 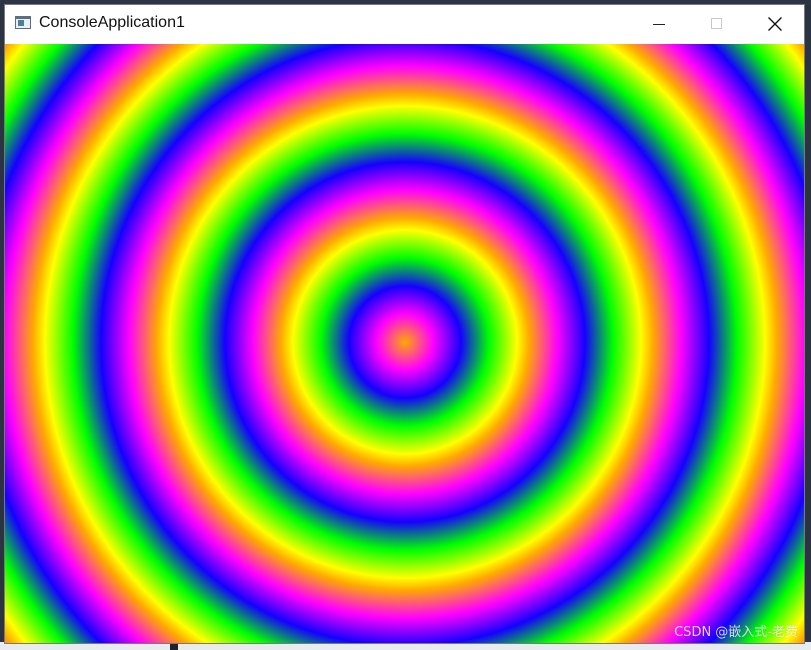 I want to click on minimize-icon, so click(x=659, y=24).